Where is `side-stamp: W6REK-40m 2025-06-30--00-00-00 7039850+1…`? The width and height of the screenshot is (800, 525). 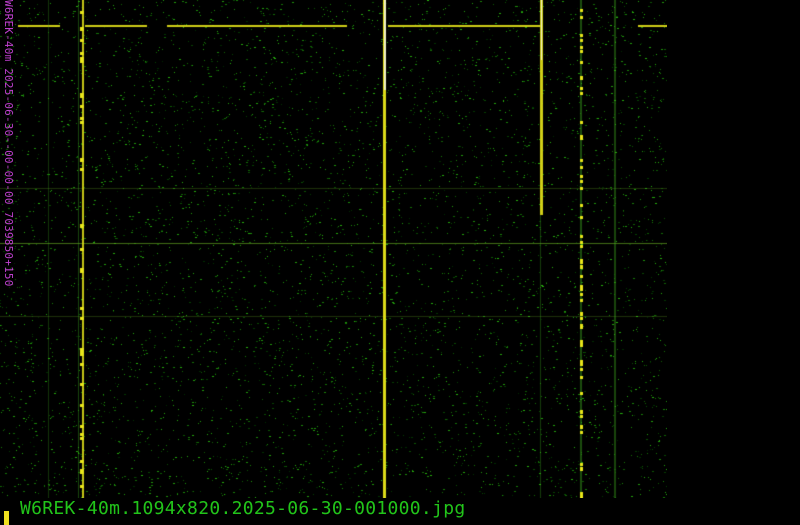
side-stamp: W6REK-40m 2025-06-30--00-00-00 7039850+1… is located at coordinates (8, 250).